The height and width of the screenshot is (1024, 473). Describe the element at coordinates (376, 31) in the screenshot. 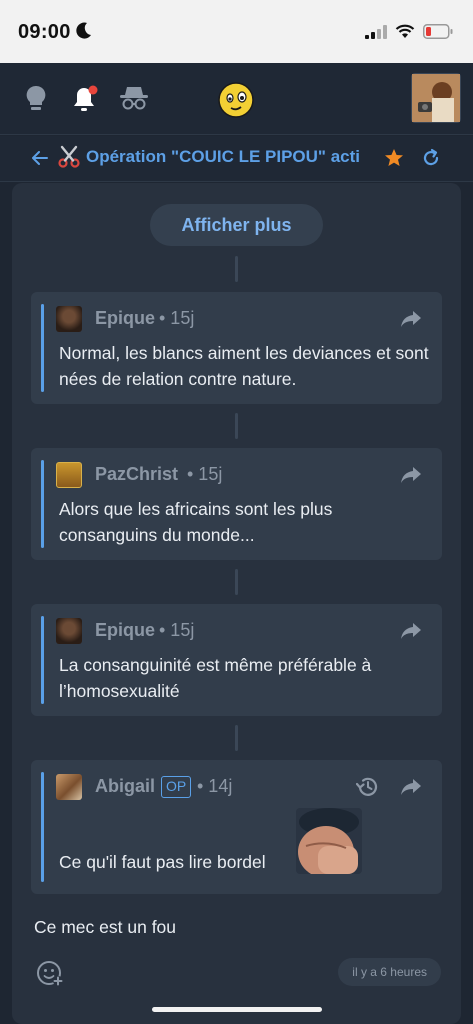

I see `signal-icon` at that location.